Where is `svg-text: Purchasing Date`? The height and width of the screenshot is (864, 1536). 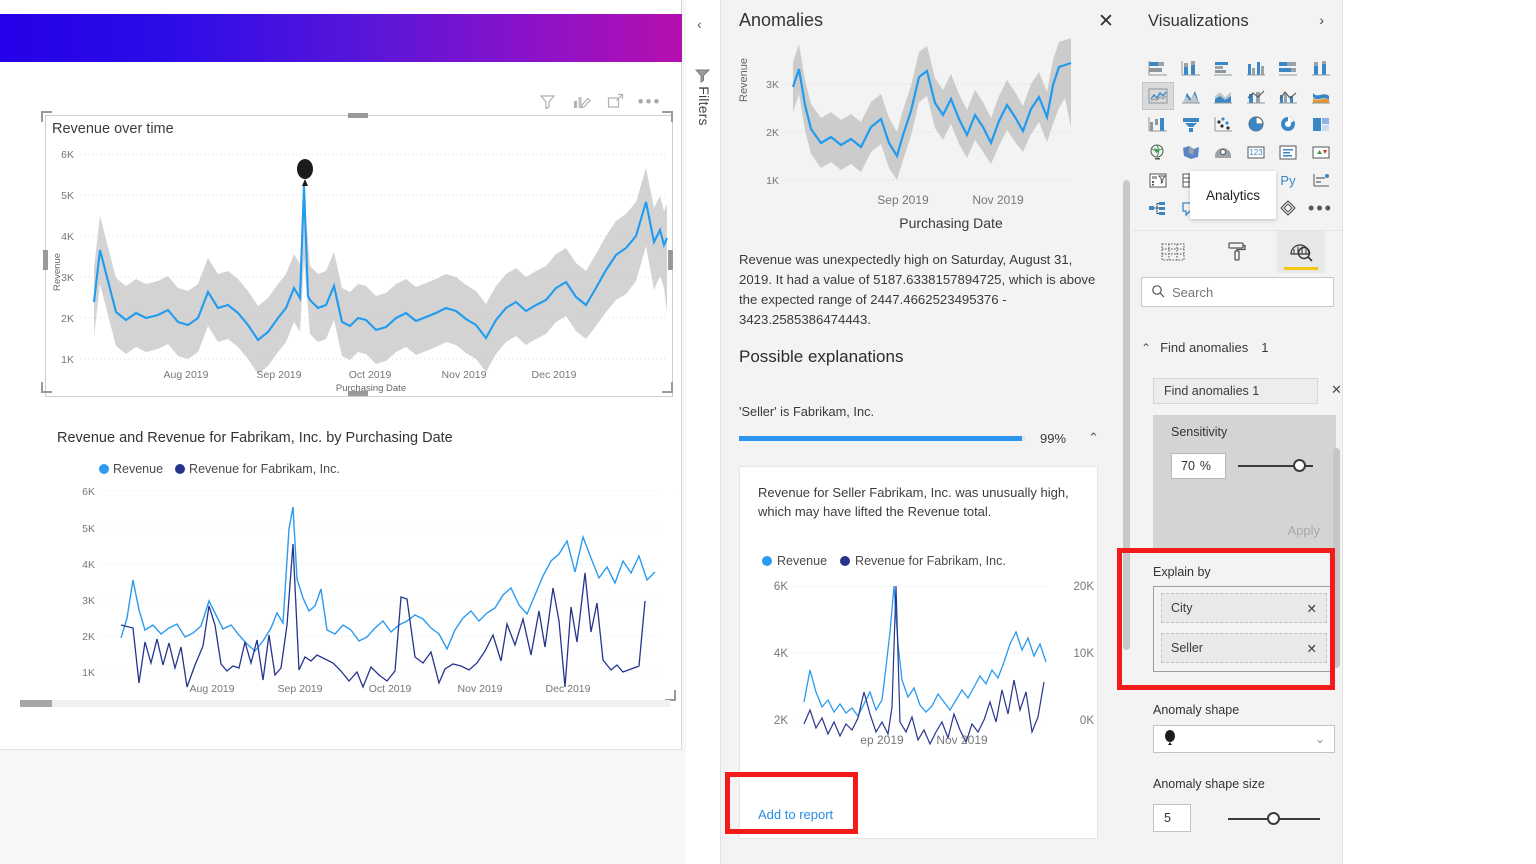 svg-text: Purchasing Date is located at coordinates (371, 388).